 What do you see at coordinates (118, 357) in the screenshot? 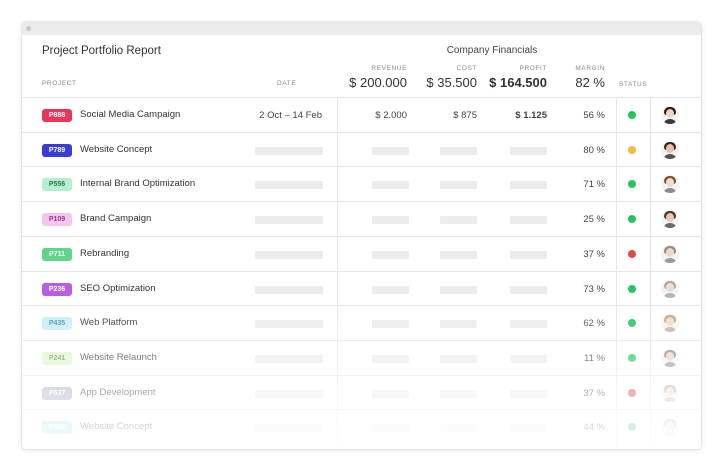
I see `project-name: Website Relaunch` at bounding box center [118, 357].